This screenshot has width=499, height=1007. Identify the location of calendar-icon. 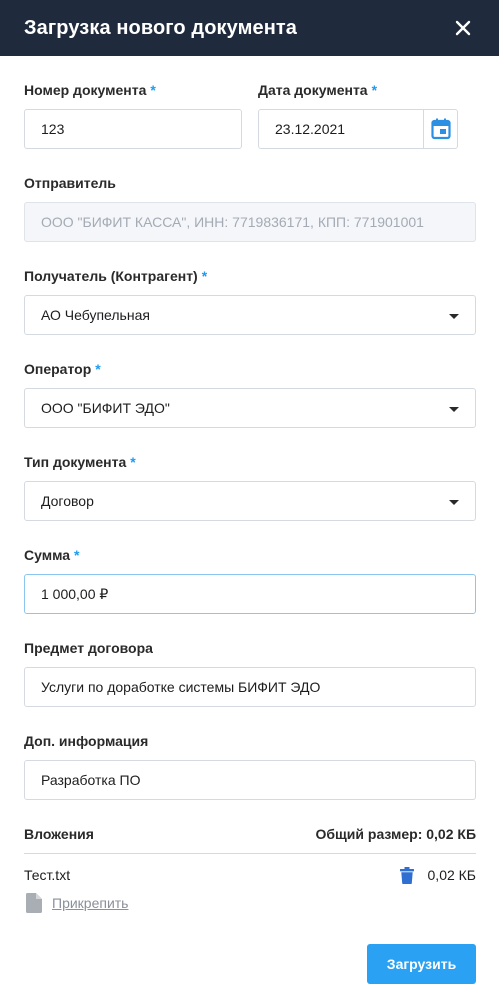
(440, 129).